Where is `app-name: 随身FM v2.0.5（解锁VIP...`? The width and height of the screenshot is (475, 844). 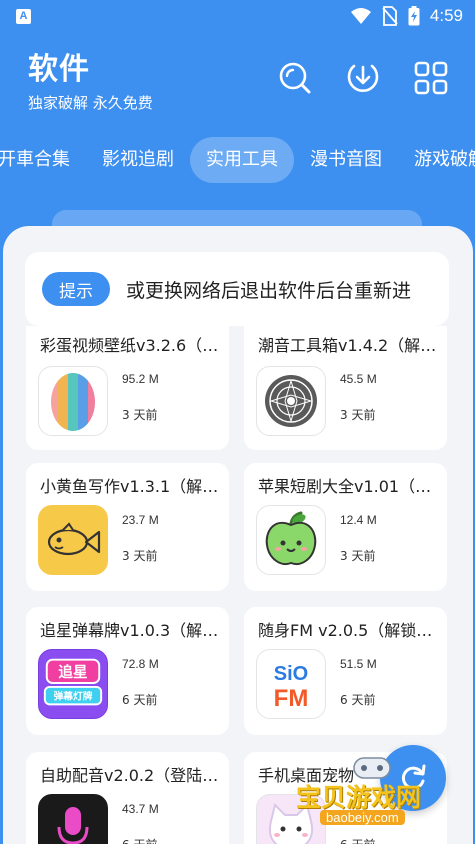 app-name: 随身FM v2.0.5（解锁VIP... is located at coordinates (348, 630).